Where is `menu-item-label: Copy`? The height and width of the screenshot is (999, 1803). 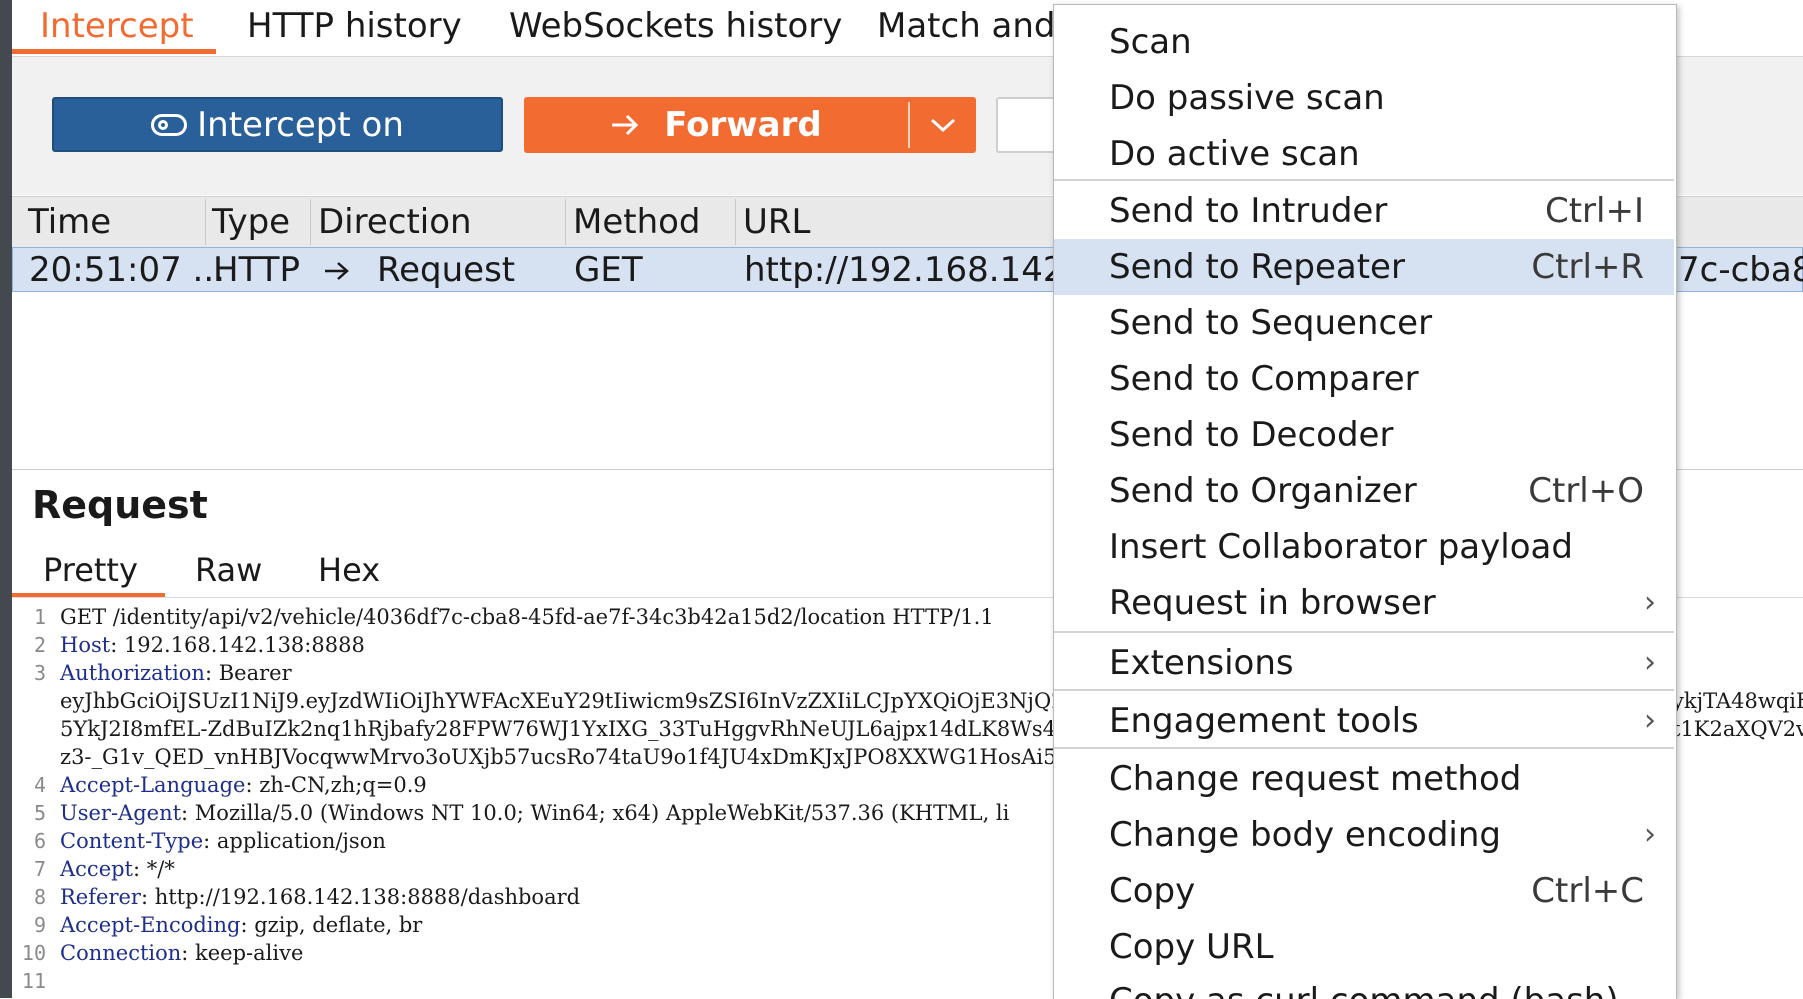 menu-item-label: Copy is located at coordinates (1152, 891).